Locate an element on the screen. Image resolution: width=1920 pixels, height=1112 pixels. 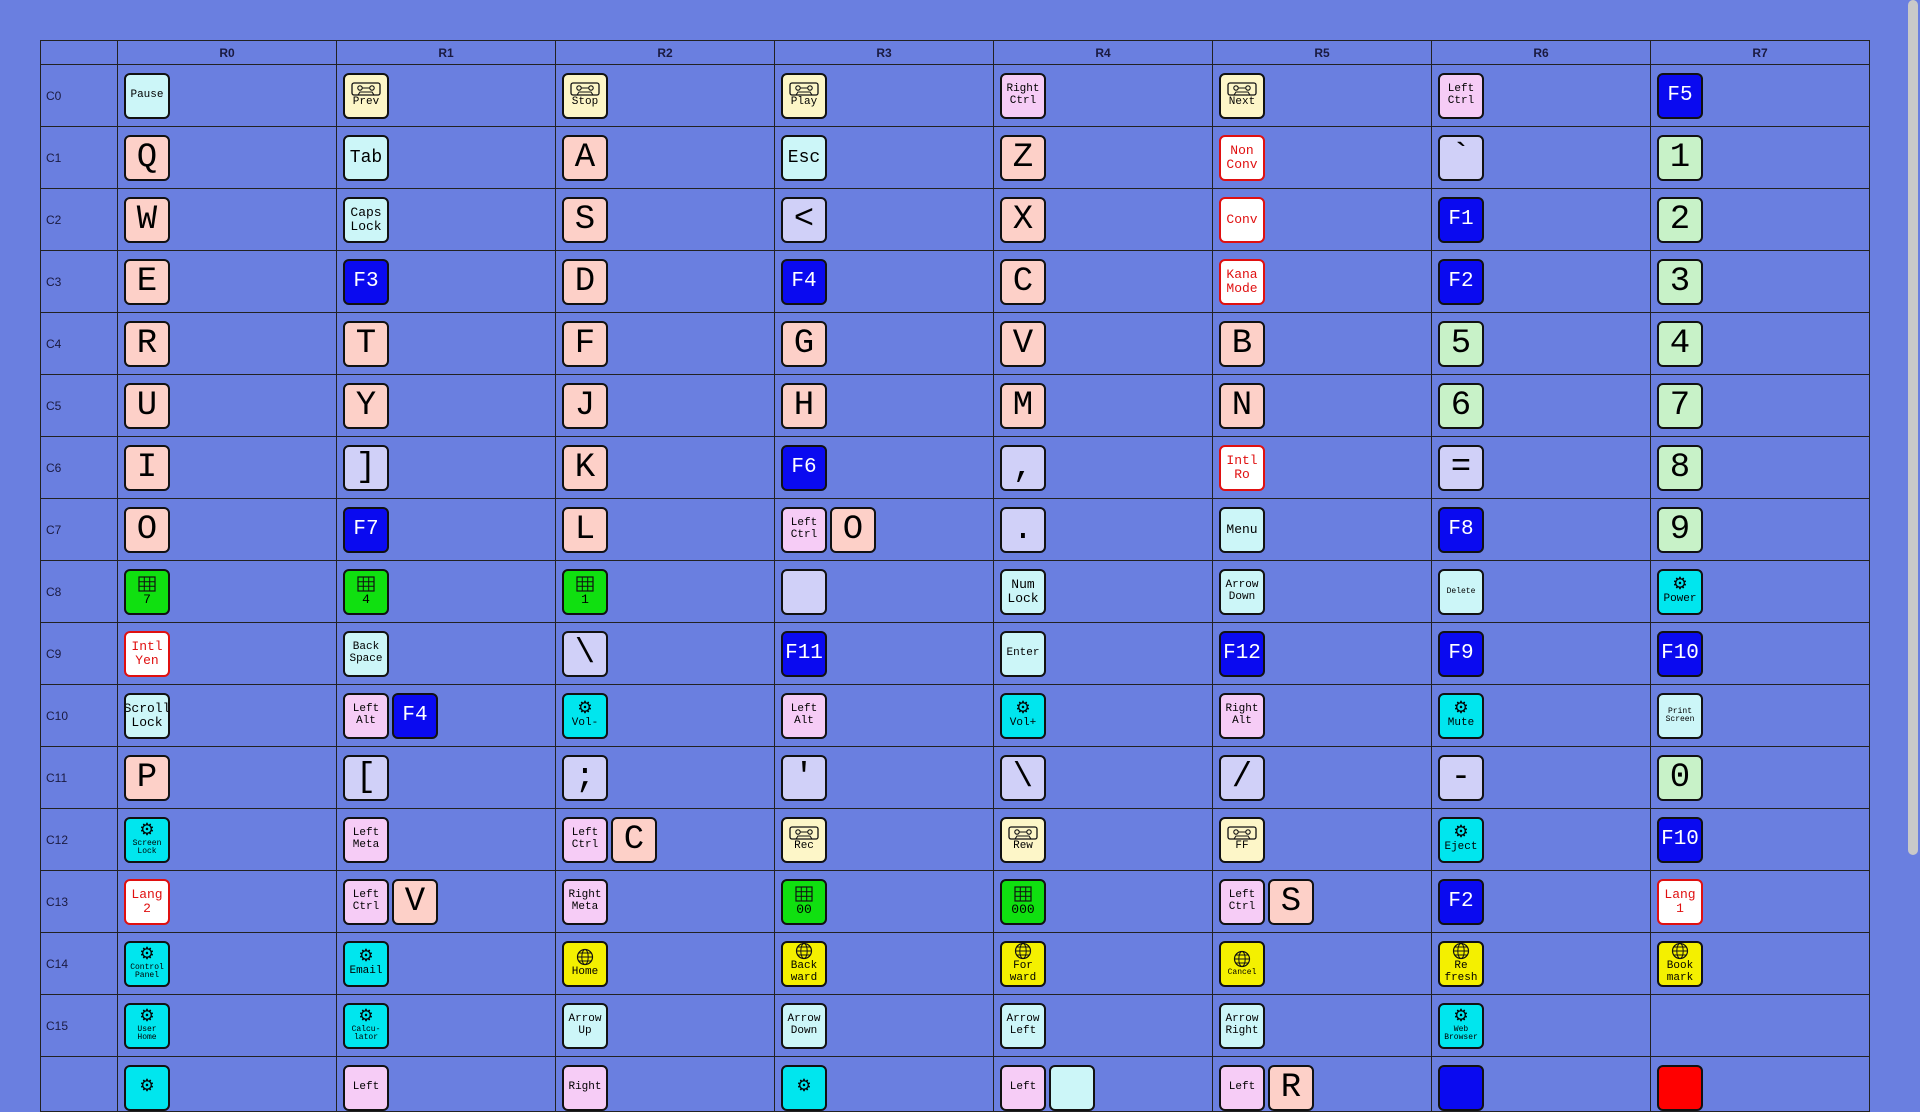
keycap: ⚙ Vol+ is located at coordinates (1023, 715).